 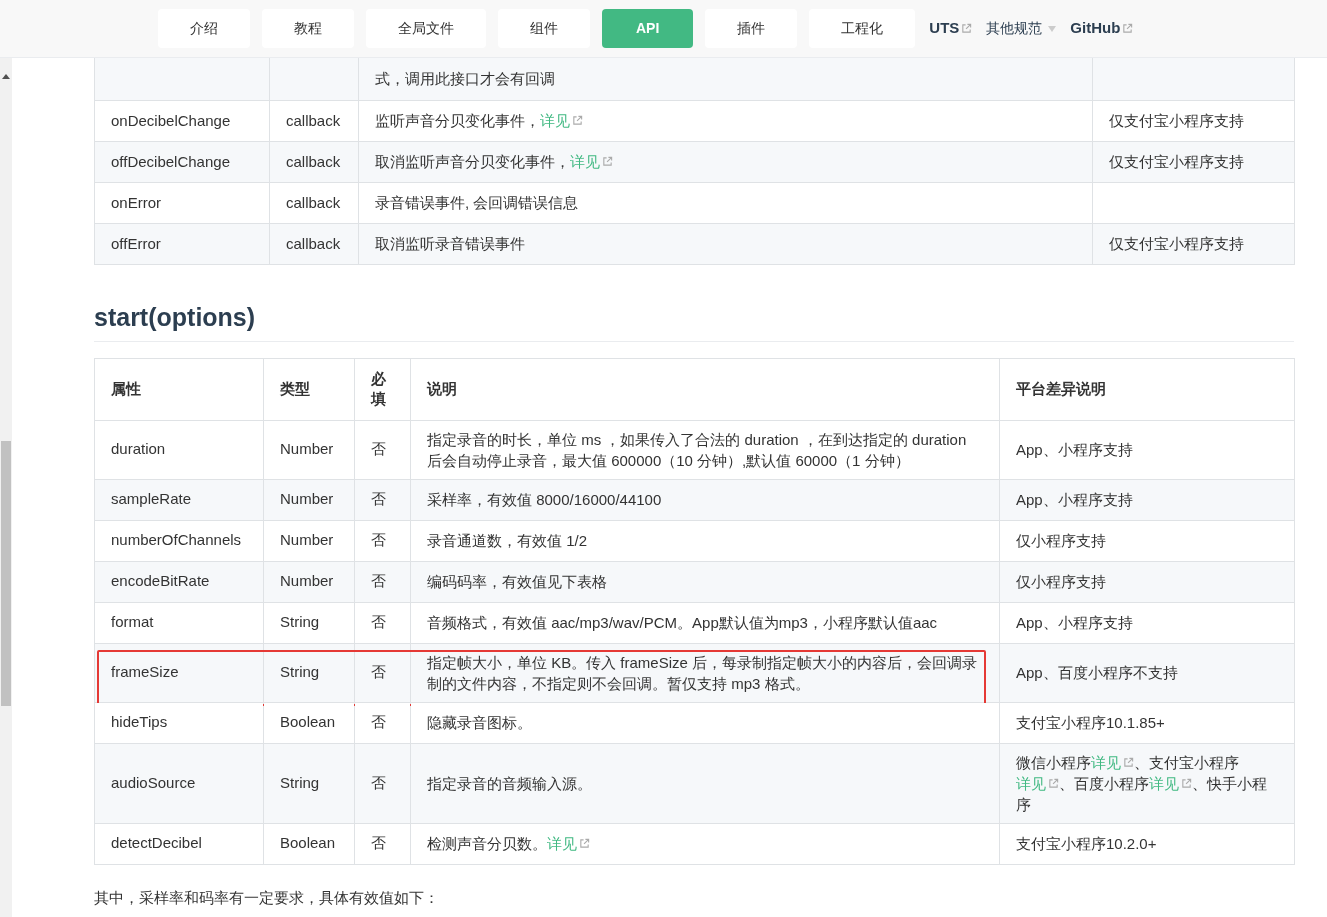 I want to click on scrollbar, so click(x=6, y=487).